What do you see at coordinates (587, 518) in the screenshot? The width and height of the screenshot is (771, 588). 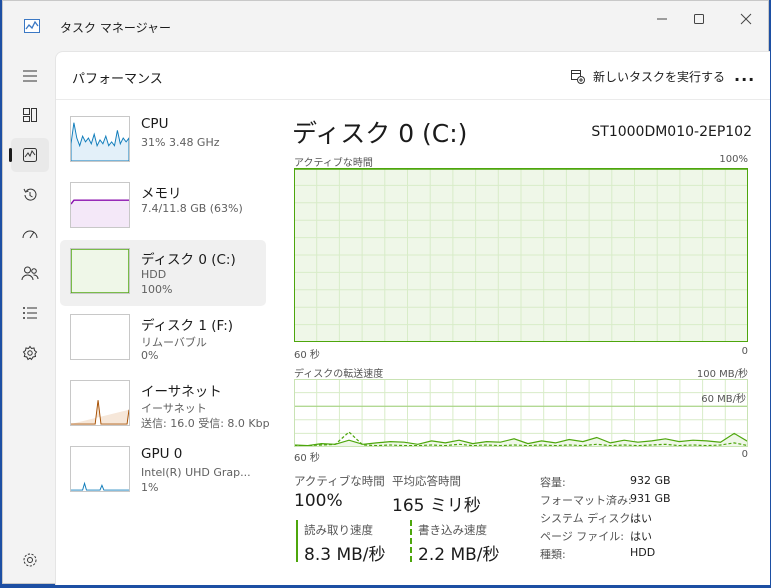 I see `property-key: システム ディスク:` at bounding box center [587, 518].